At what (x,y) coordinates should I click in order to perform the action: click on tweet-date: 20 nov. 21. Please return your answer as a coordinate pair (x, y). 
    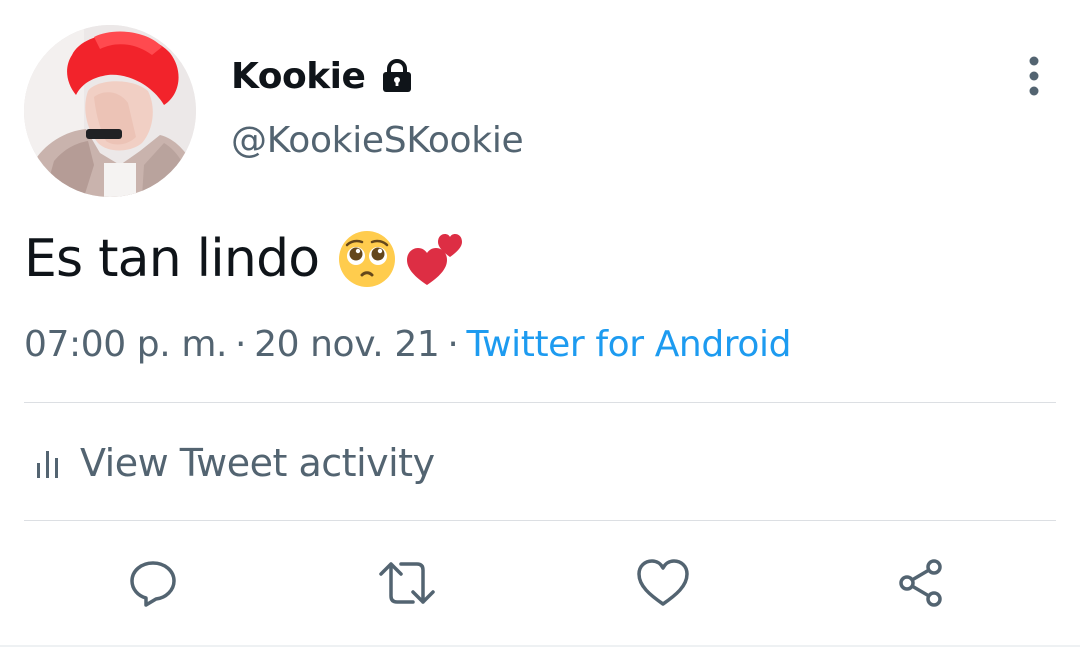
    Looking at the image, I should click on (347, 344).